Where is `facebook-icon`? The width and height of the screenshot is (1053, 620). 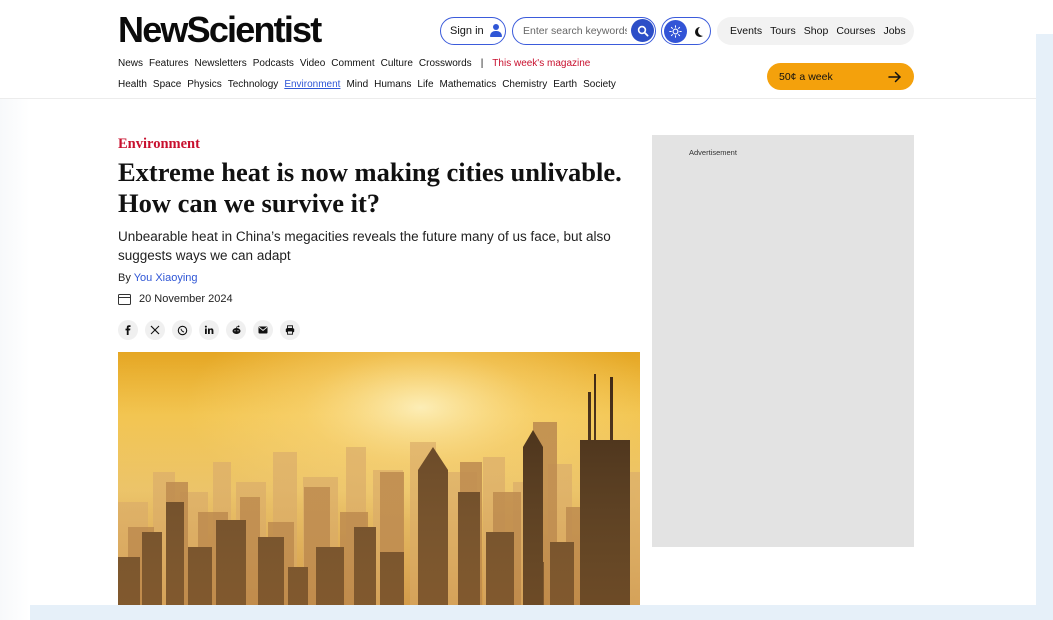
facebook-icon is located at coordinates (128, 330).